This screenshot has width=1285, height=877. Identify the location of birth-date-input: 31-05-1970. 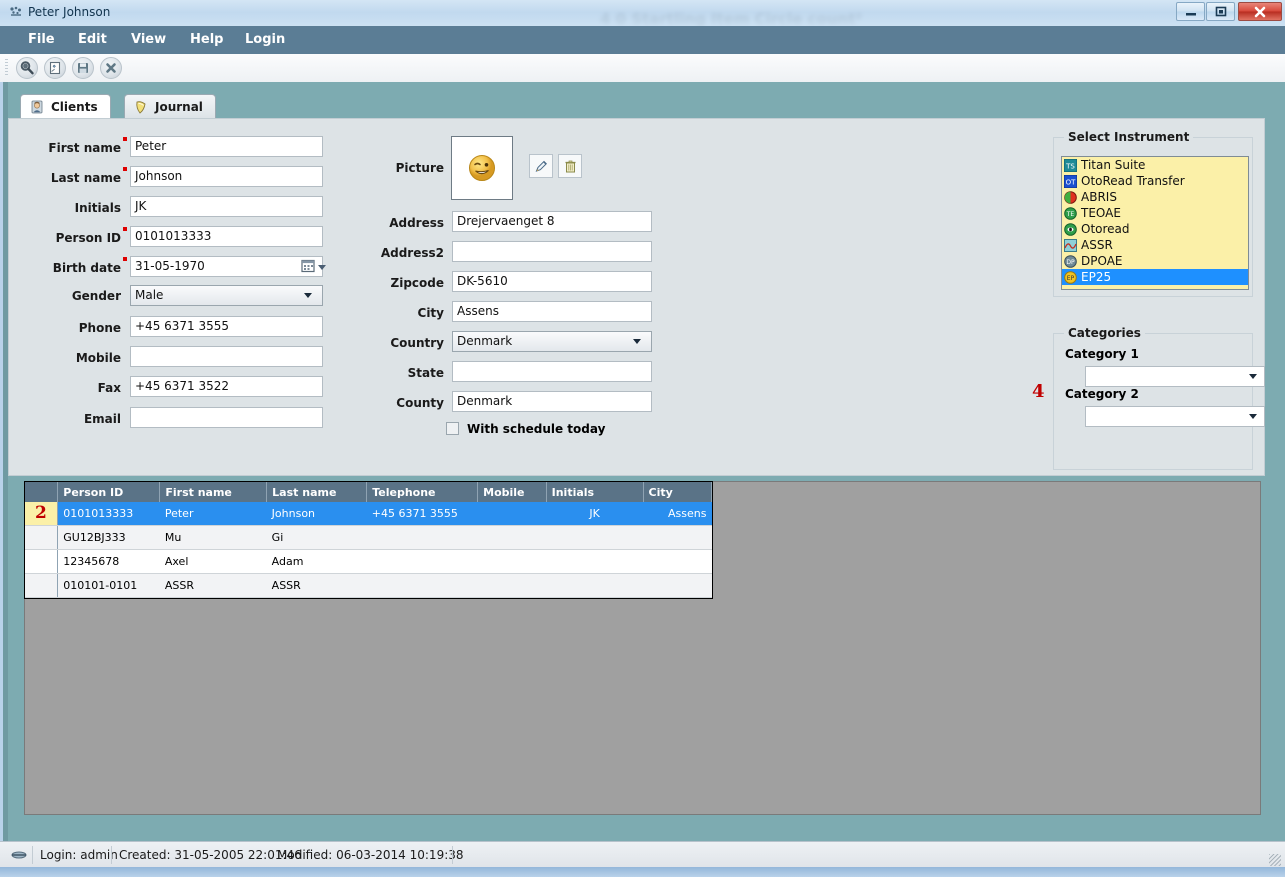
(226, 266).